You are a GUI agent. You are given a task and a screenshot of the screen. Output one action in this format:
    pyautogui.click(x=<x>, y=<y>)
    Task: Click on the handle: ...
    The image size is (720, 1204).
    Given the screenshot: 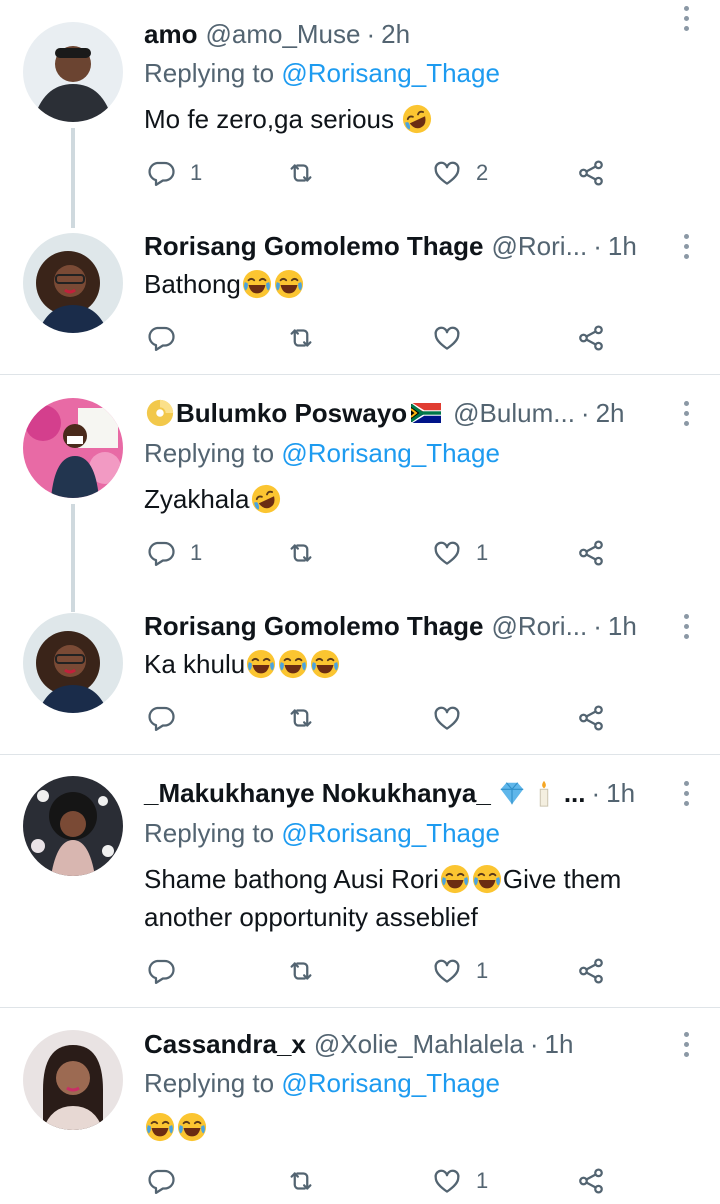 What is the action you would take?
    pyautogui.click(x=575, y=793)
    